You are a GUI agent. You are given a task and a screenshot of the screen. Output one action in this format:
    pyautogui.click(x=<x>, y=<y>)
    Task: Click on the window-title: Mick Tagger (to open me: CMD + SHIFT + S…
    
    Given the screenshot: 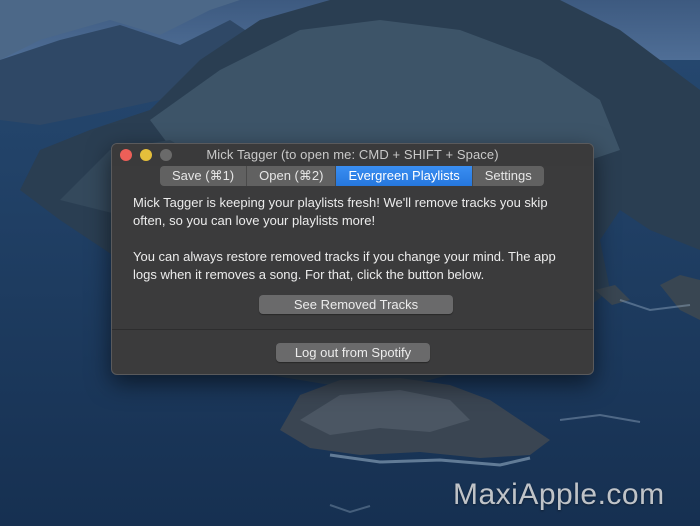 What is the action you would take?
    pyautogui.click(x=352, y=154)
    